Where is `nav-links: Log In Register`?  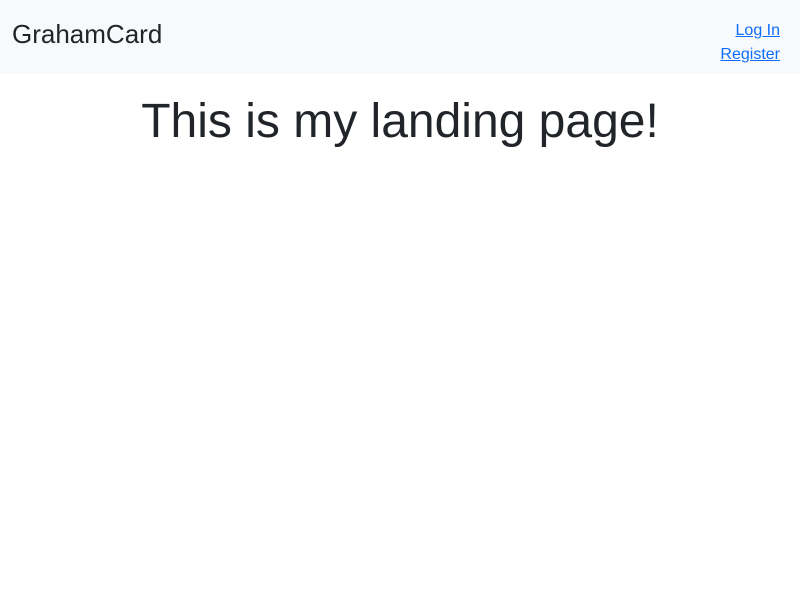 nav-links: Log In Register is located at coordinates (750, 43).